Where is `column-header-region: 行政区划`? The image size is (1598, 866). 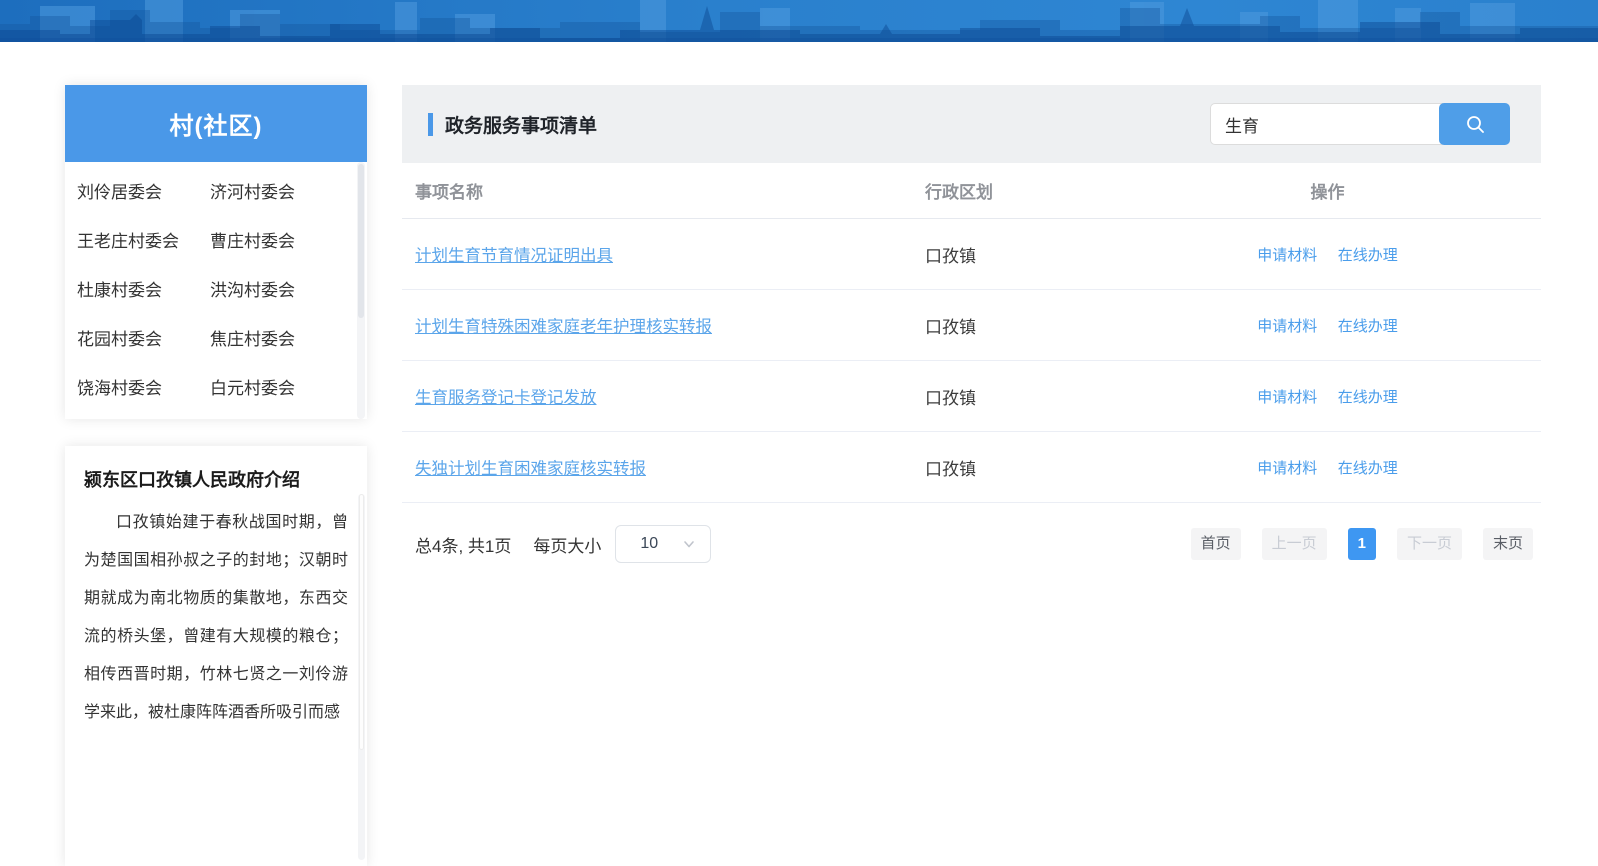
column-header-region: 行政区划 is located at coordinates (959, 192).